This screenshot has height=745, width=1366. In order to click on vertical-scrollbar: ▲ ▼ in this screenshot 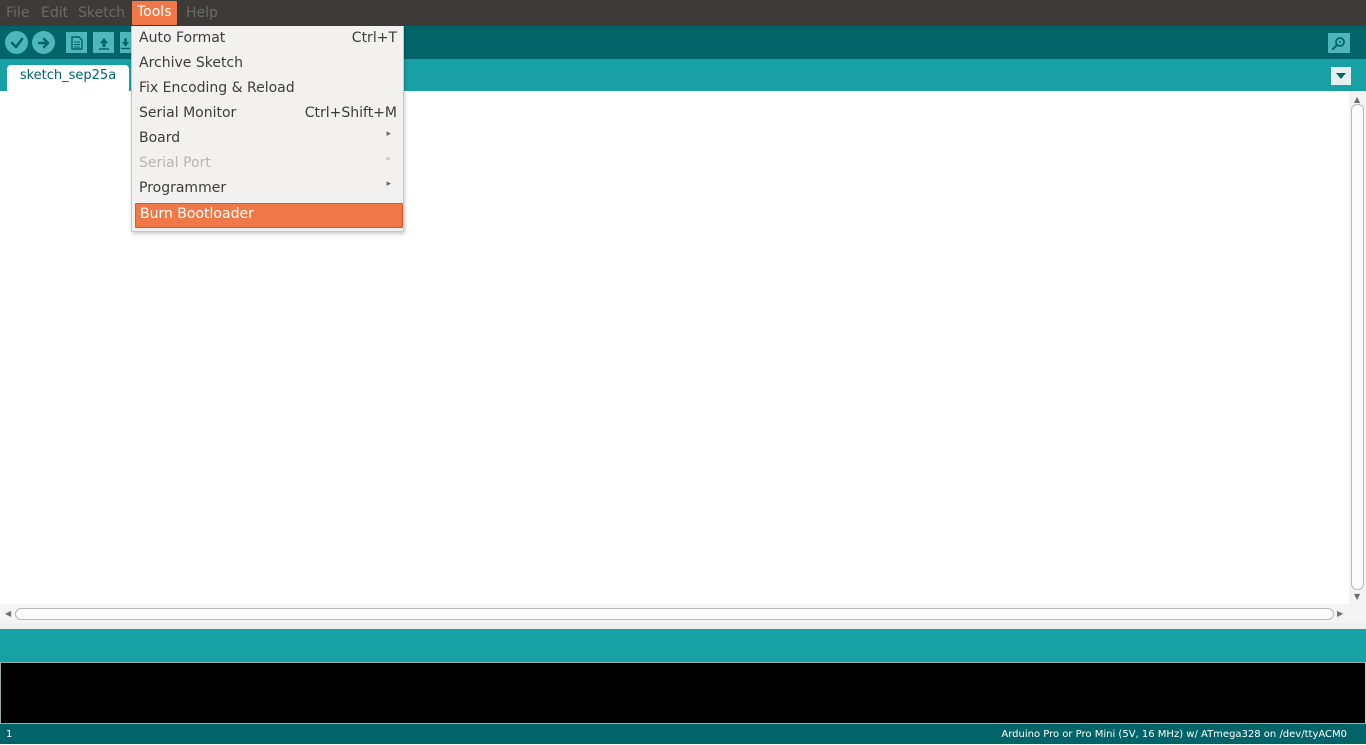, I will do `click(1357, 347)`.